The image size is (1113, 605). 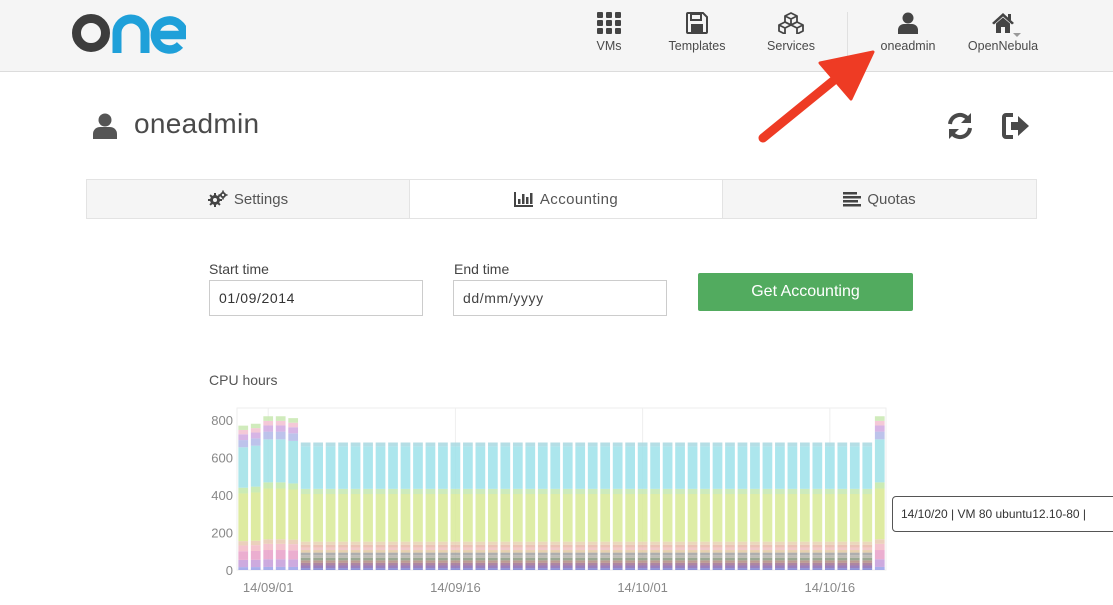 I want to click on y-tick-label: 400, so click(x=222, y=495).